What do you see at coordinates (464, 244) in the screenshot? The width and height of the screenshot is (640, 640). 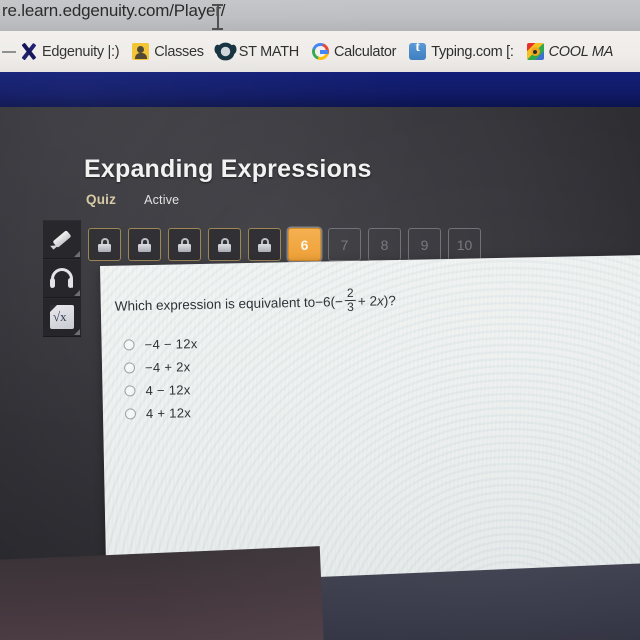 I see `question-nav-item-10: 10` at bounding box center [464, 244].